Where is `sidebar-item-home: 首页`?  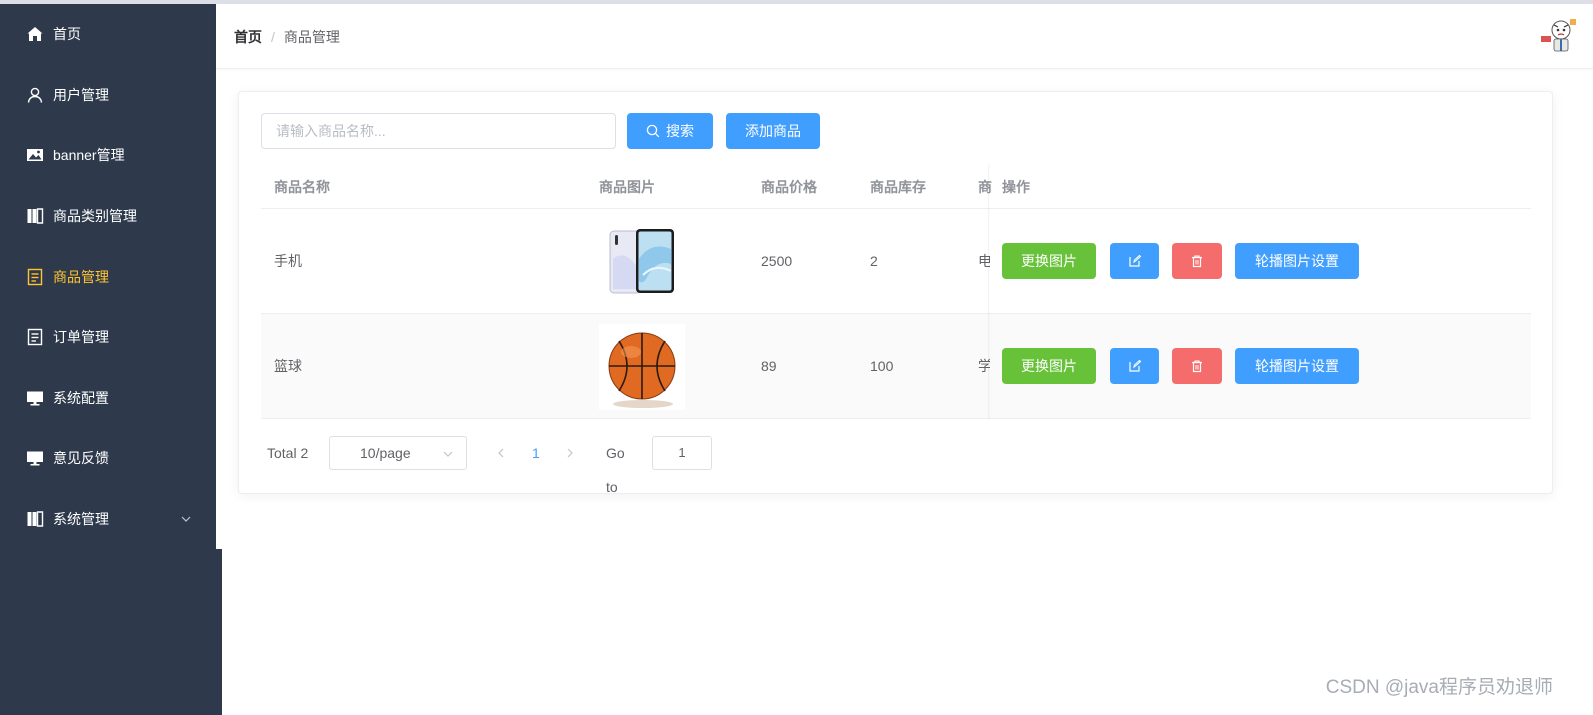 sidebar-item-home: 首页 is located at coordinates (108, 34).